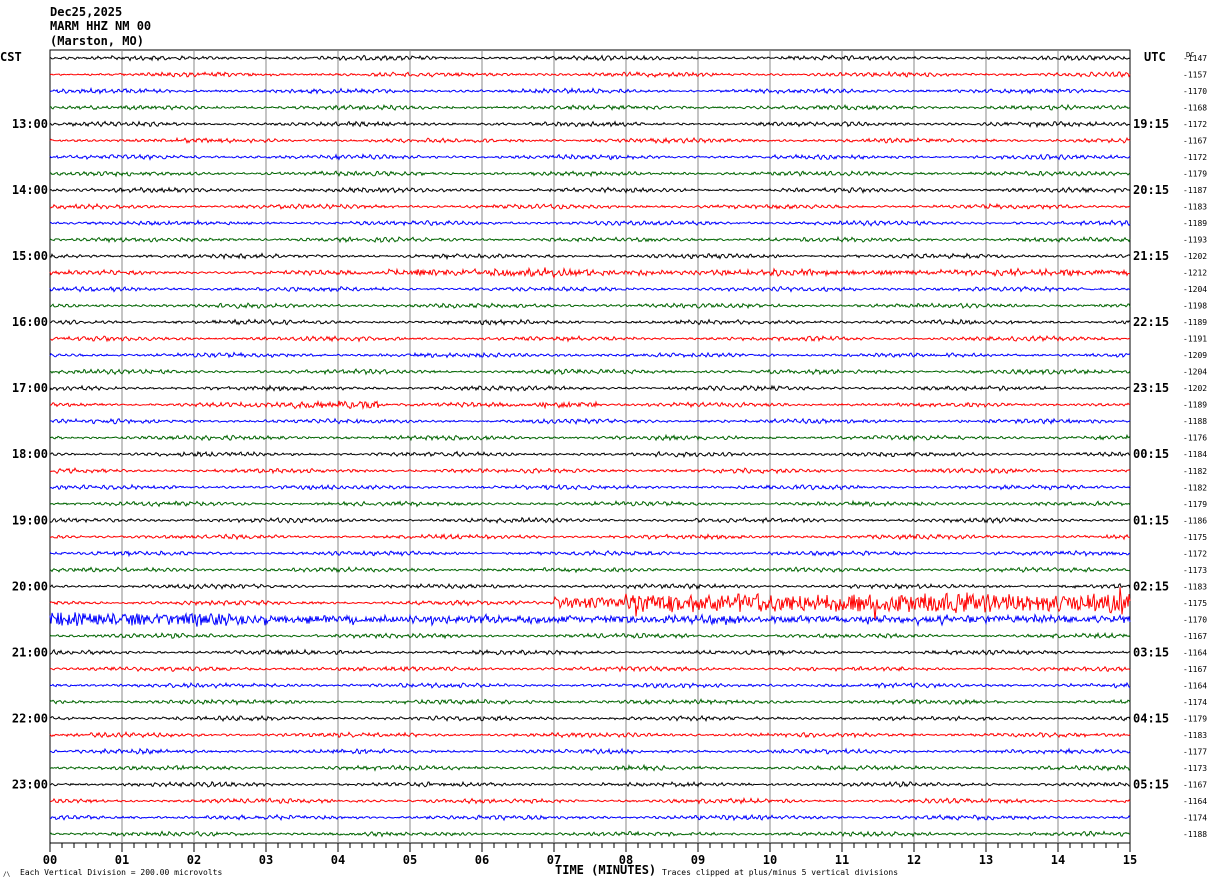 The width and height of the screenshot is (1210, 886). Describe the element at coordinates (914, 860) in the screenshot. I see `x-tick-label: 12` at that location.